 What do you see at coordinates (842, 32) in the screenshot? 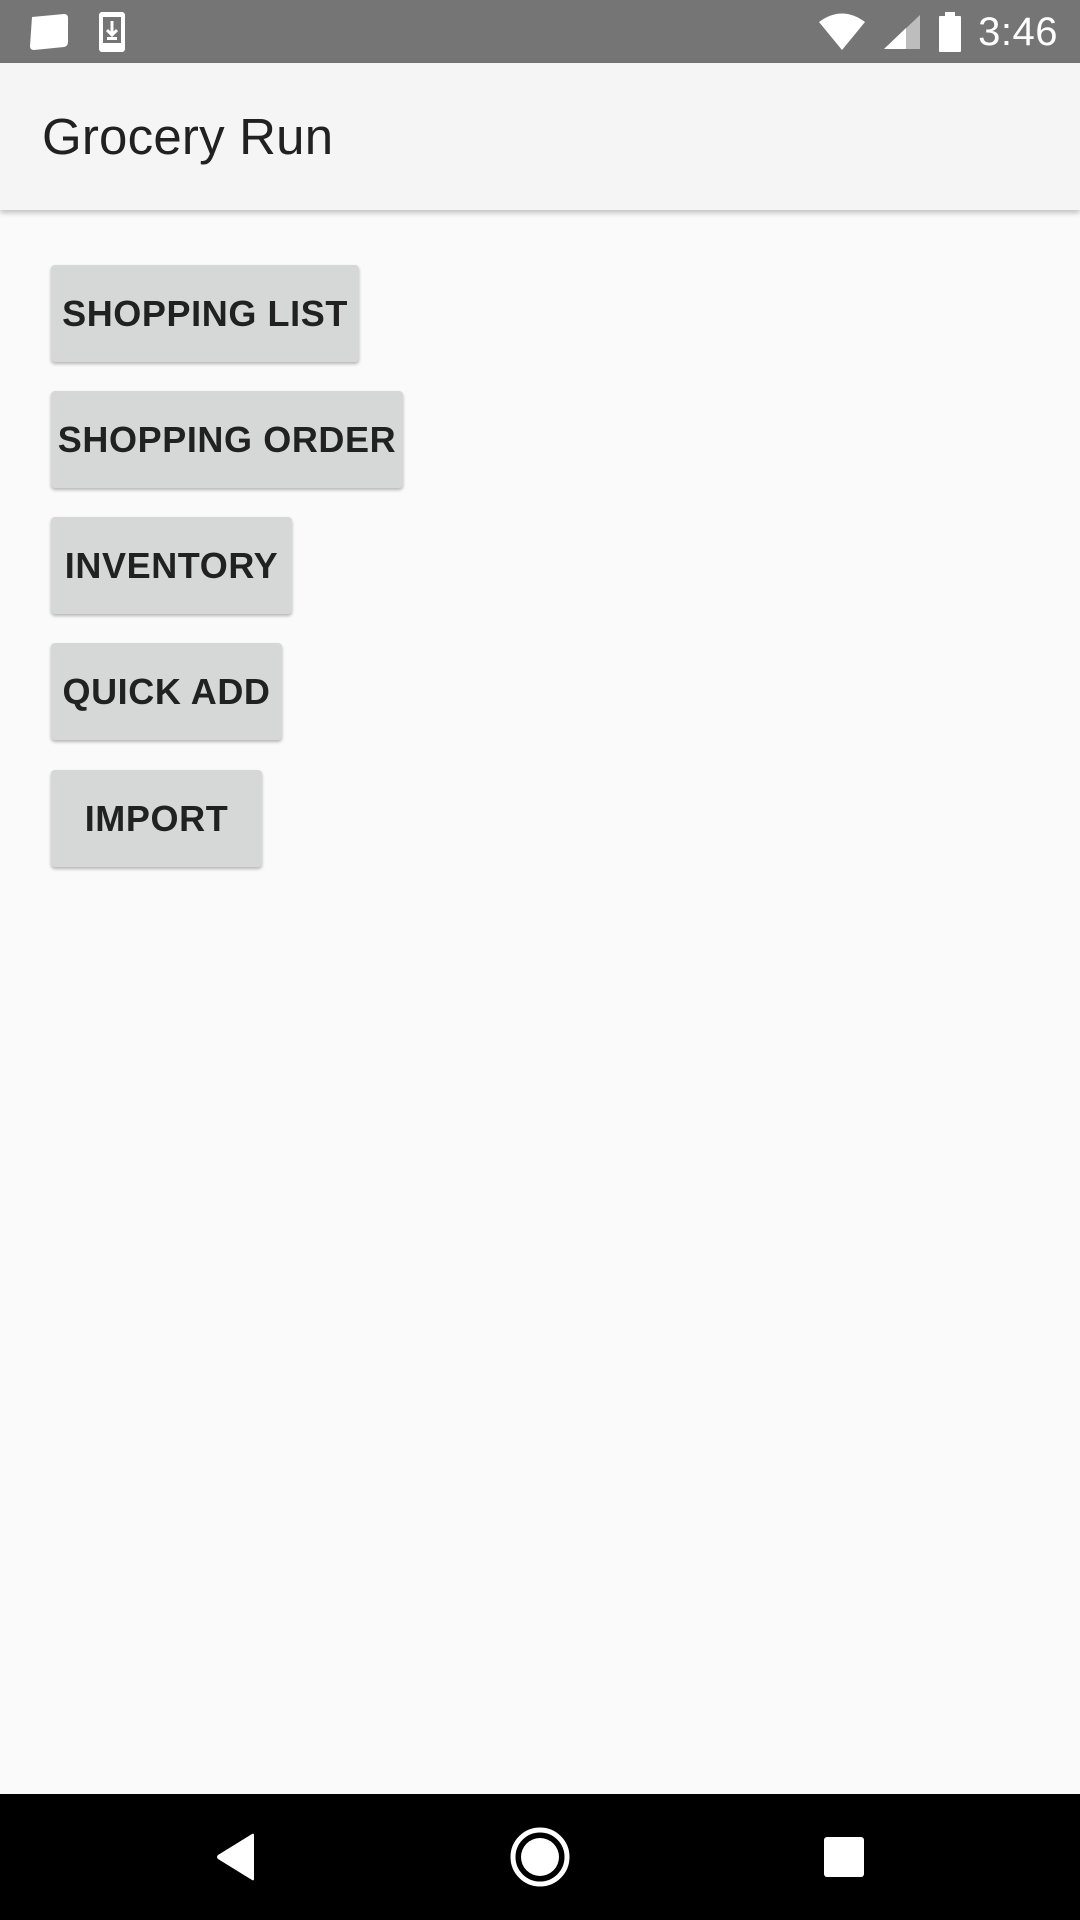
I see `wifi-icon` at bounding box center [842, 32].